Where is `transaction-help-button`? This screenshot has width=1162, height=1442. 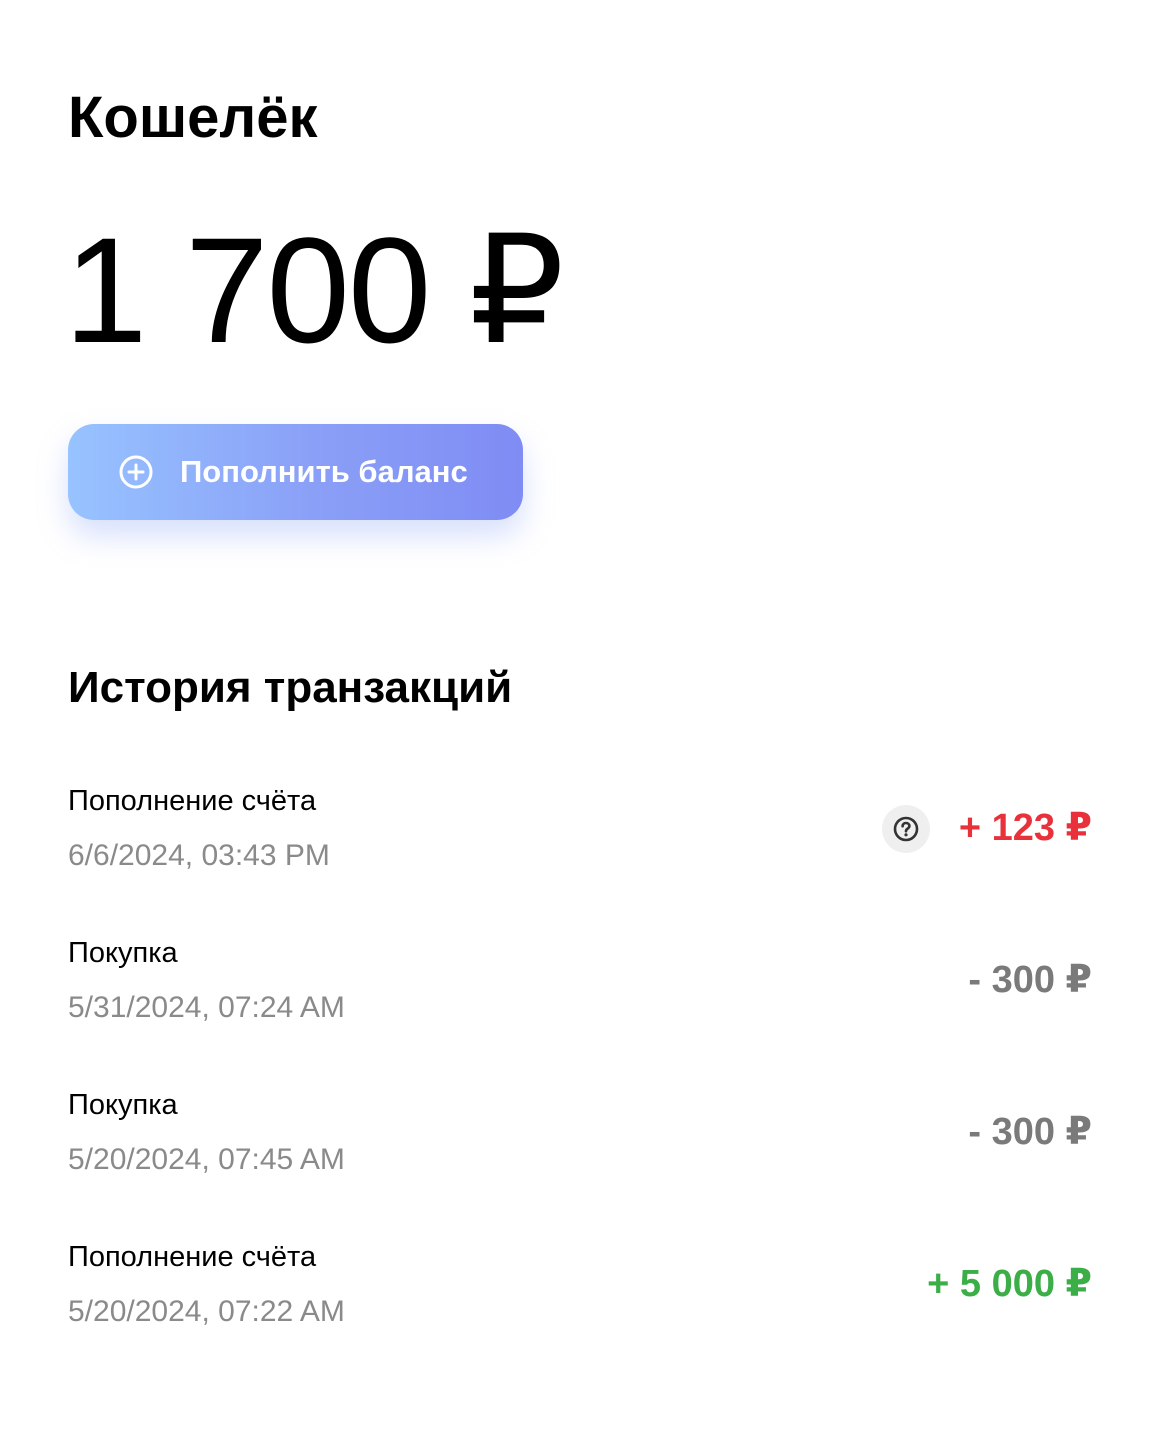 transaction-help-button is located at coordinates (906, 829).